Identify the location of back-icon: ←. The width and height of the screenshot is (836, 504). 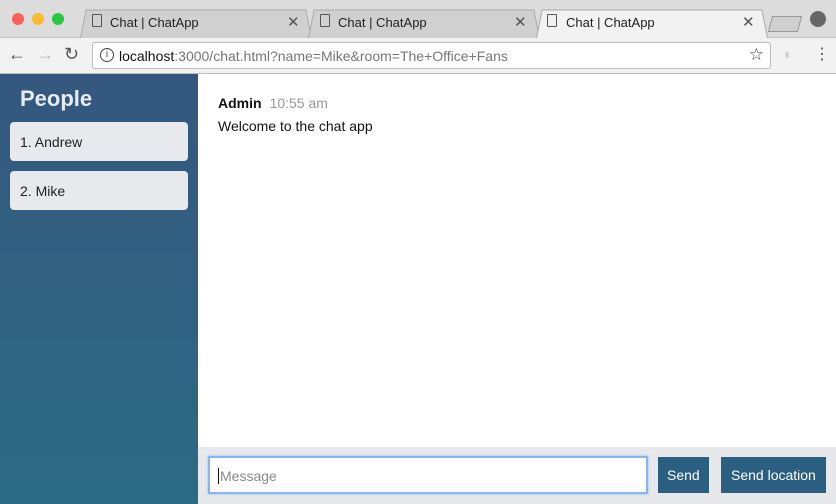
(17, 54).